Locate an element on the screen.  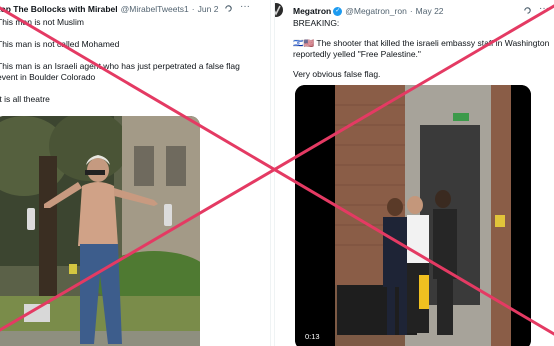
breaking-label: BREAKING: is located at coordinates (316, 23).